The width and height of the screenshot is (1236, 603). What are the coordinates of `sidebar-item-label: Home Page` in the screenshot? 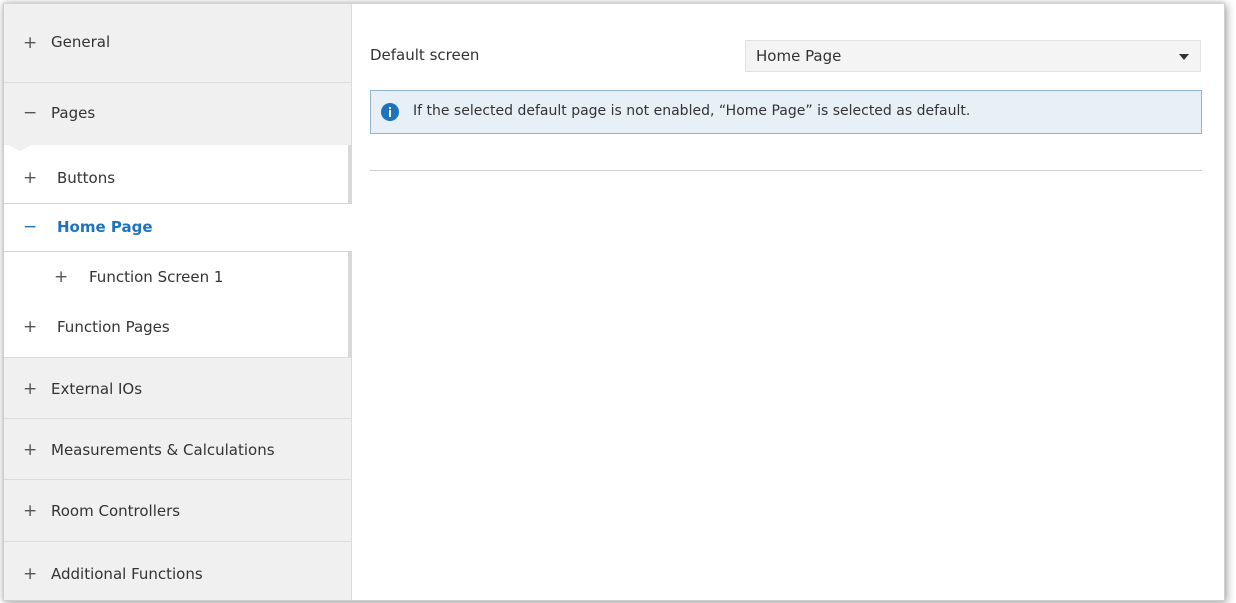 It's located at (105, 227).